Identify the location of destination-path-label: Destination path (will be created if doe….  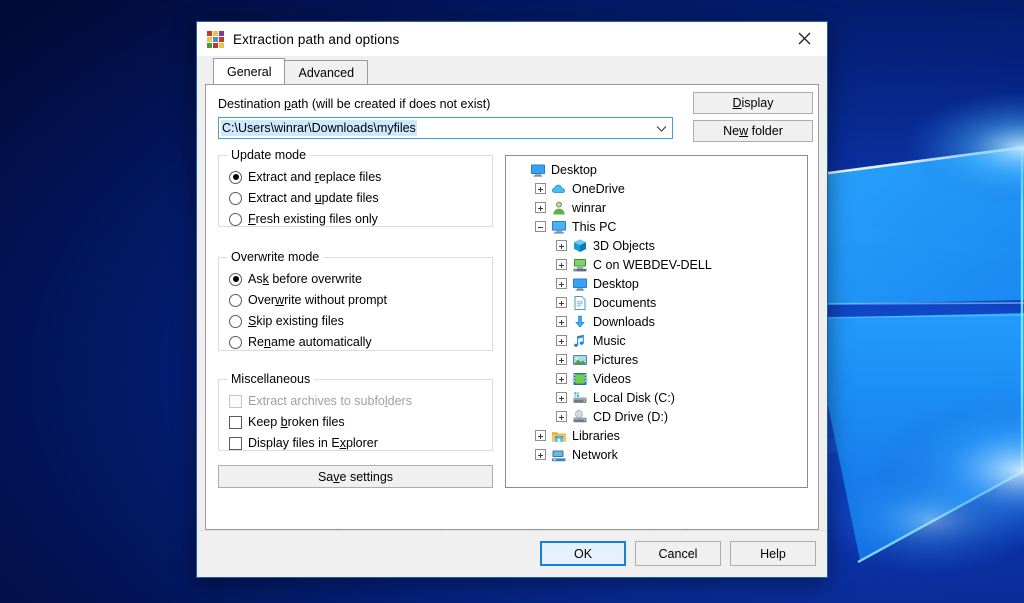
(354, 104).